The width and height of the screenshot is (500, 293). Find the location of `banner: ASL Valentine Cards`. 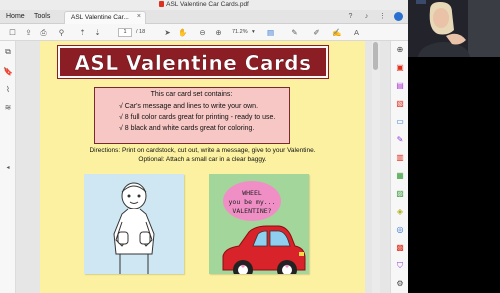

banner: ASL Valentine Cards is located at coordinates (193, 62).